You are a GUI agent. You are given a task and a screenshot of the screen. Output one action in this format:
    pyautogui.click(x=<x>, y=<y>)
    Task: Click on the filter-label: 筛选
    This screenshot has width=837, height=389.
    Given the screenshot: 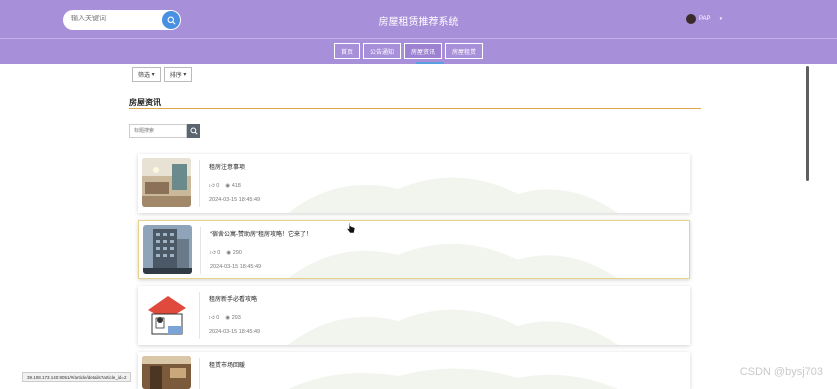 What is the action you would take?
    pyautogui.click(x=144, y=76)
    